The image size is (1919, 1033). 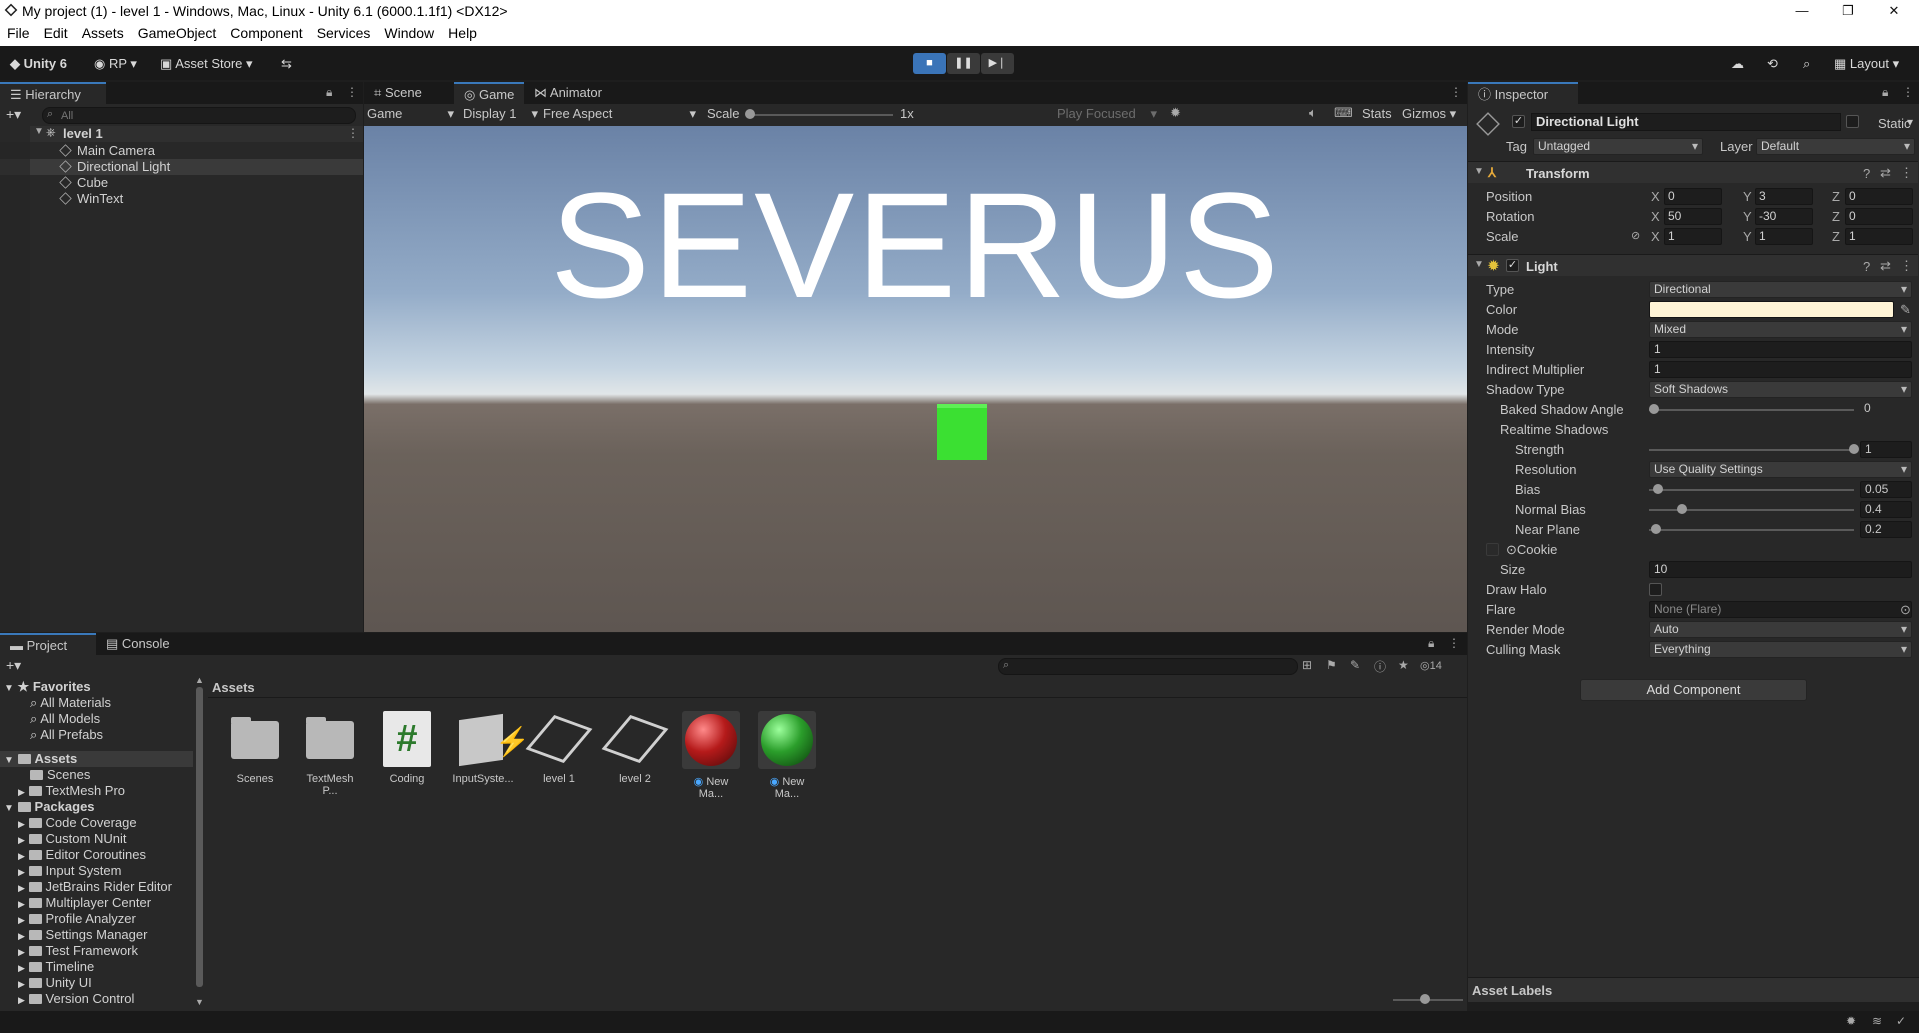 What do you see at coordinates (199, 837) in the screenshot?
I see `tree-scrollbar` at bounding box center [199, 837].